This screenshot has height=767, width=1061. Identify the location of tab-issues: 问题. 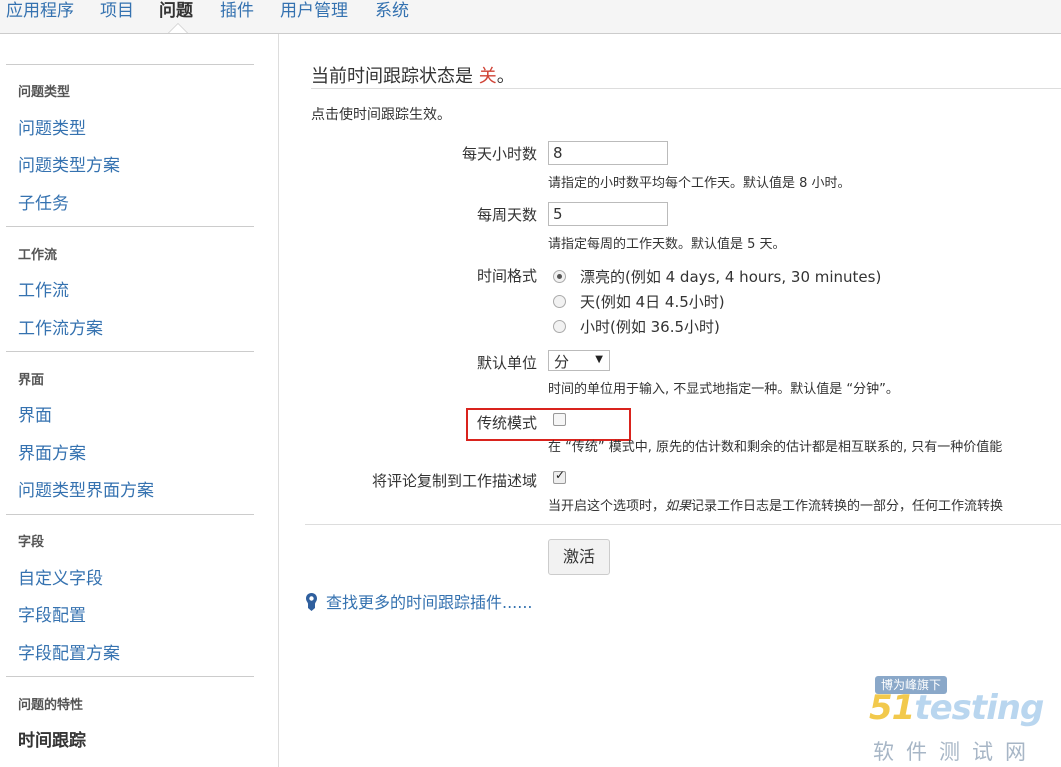
(176, 10).